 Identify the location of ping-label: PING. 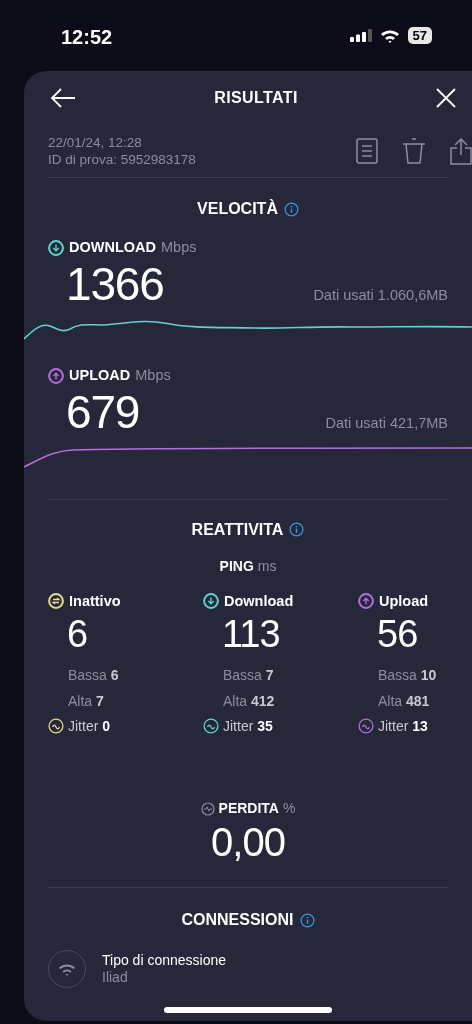
(236, 566).